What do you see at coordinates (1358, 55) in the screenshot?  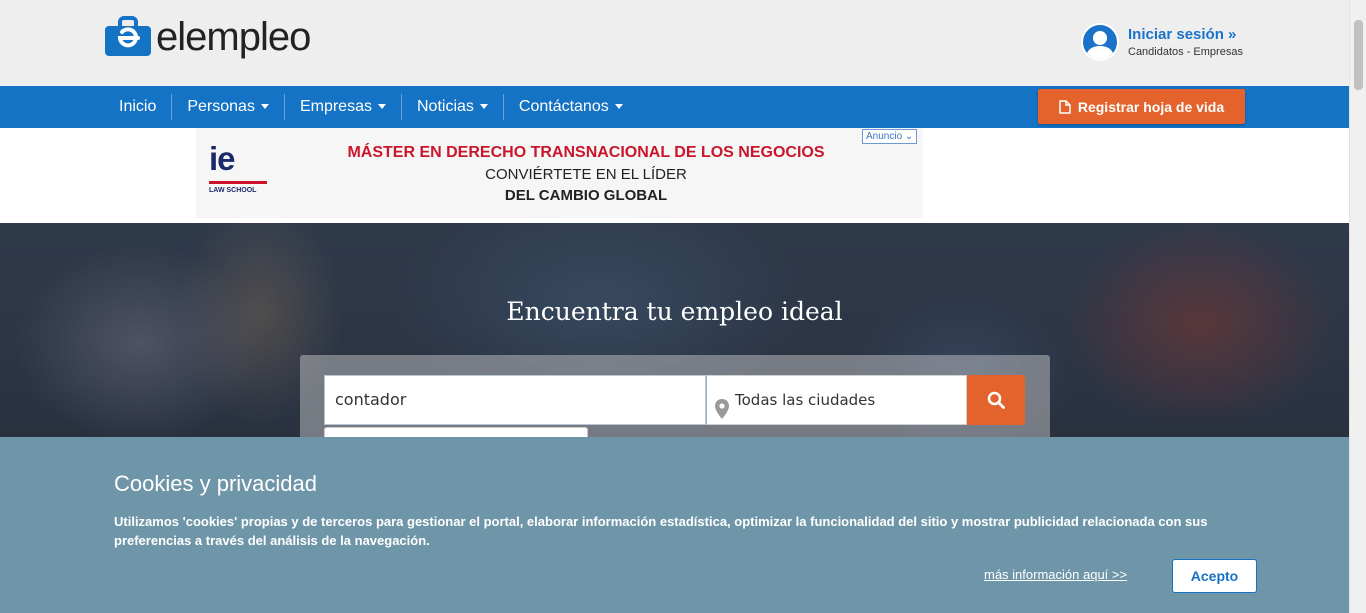 I see `scrollbar-thumb` at bounding box center [1358, 55].